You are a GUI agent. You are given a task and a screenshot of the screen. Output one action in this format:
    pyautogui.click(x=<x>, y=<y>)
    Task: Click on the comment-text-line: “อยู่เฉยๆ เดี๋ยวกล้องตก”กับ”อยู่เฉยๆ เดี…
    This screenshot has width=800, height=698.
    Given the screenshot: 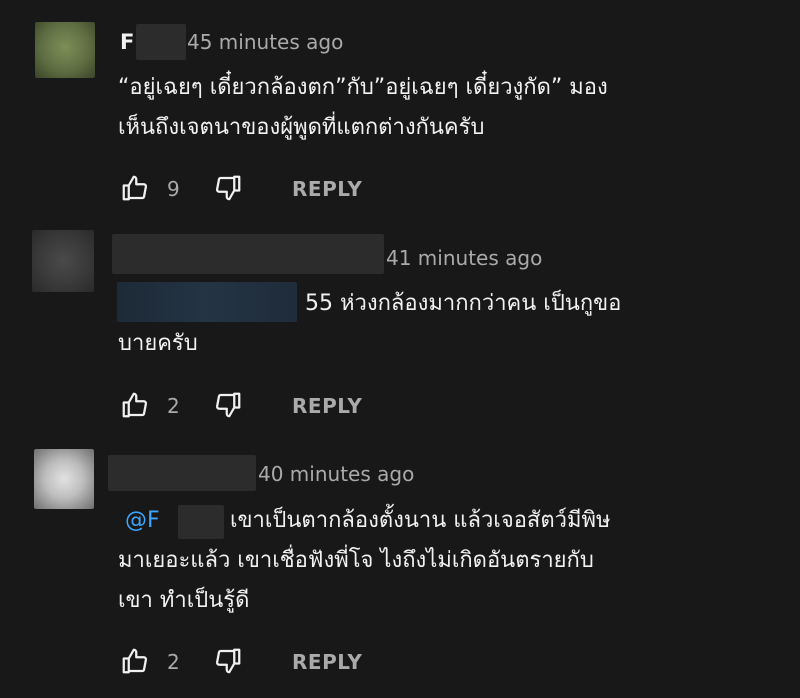 What is the action you would take?
    pyautogui.click(x=363, y=87)
    